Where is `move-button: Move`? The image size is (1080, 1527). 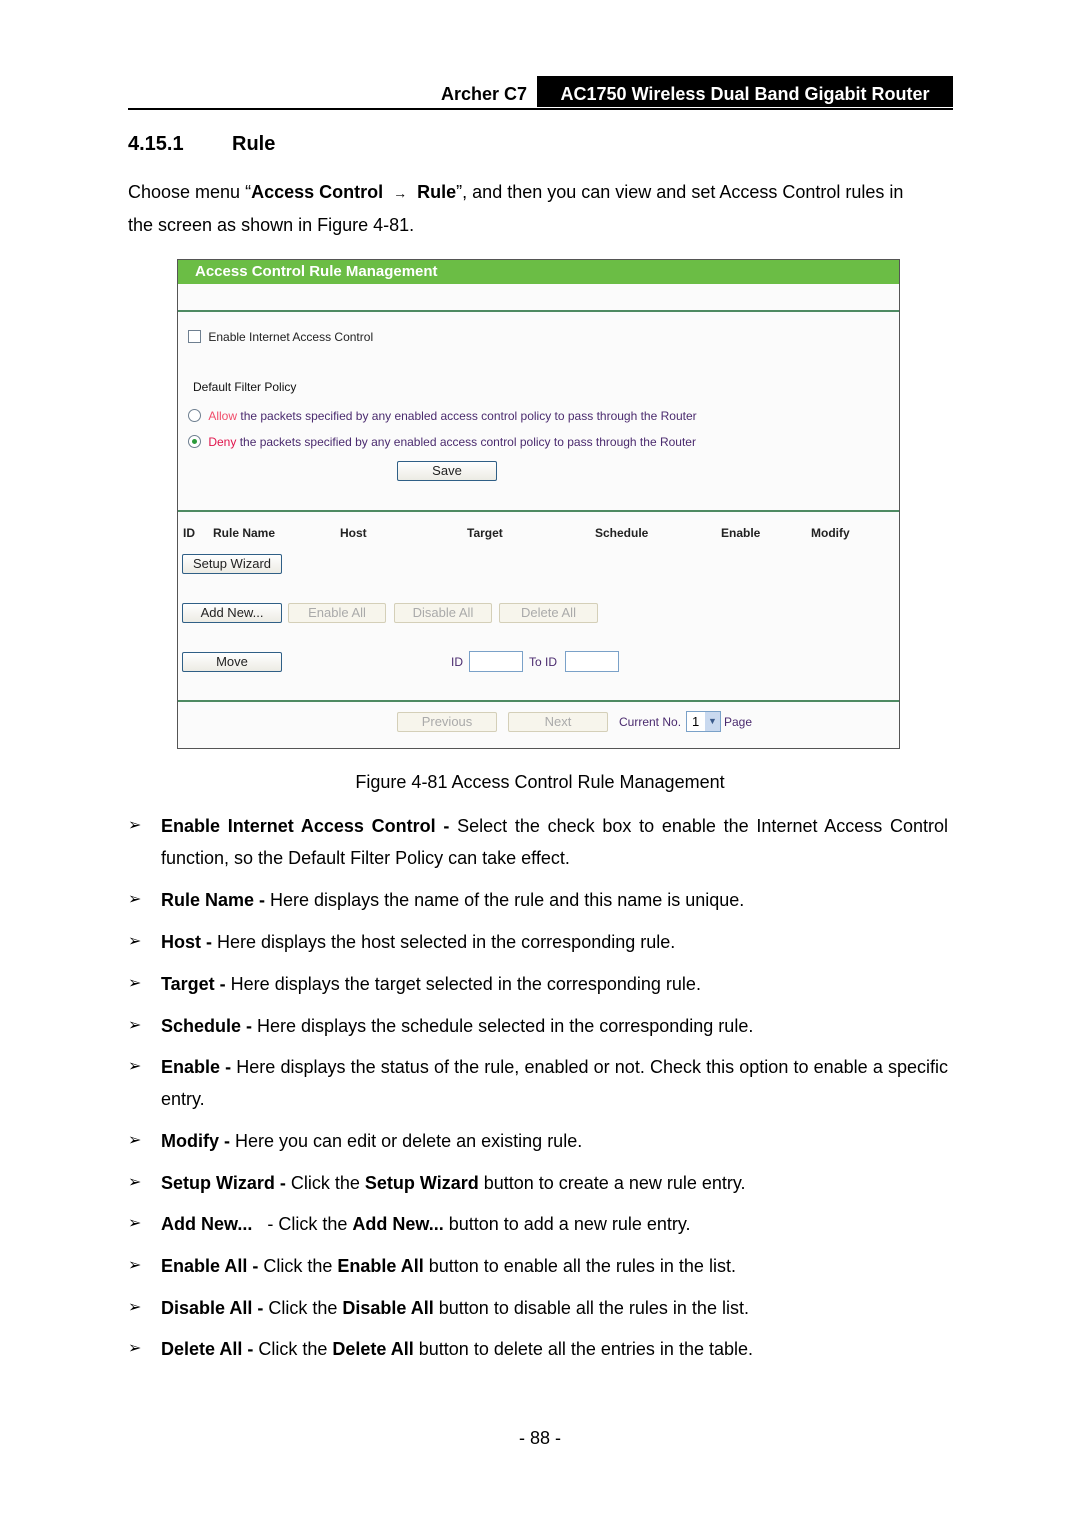
move-button: Move is located at coordinates (232, 662).